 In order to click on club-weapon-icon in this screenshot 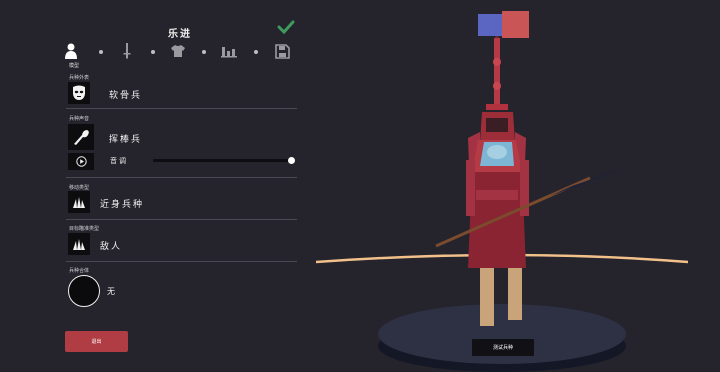, I will do `click(81, 137)`.